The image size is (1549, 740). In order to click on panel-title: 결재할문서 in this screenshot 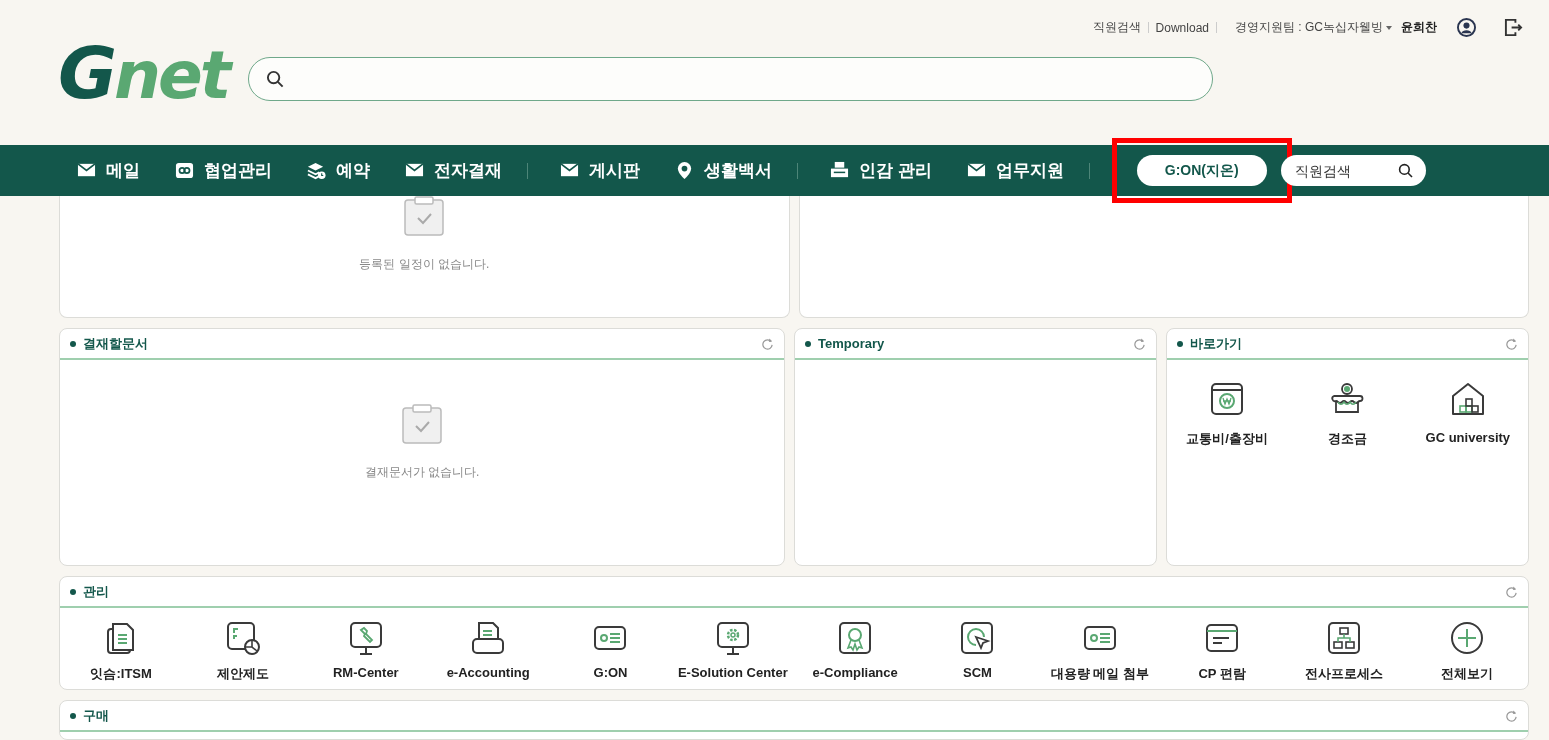, I will do `click(116, 343)`.